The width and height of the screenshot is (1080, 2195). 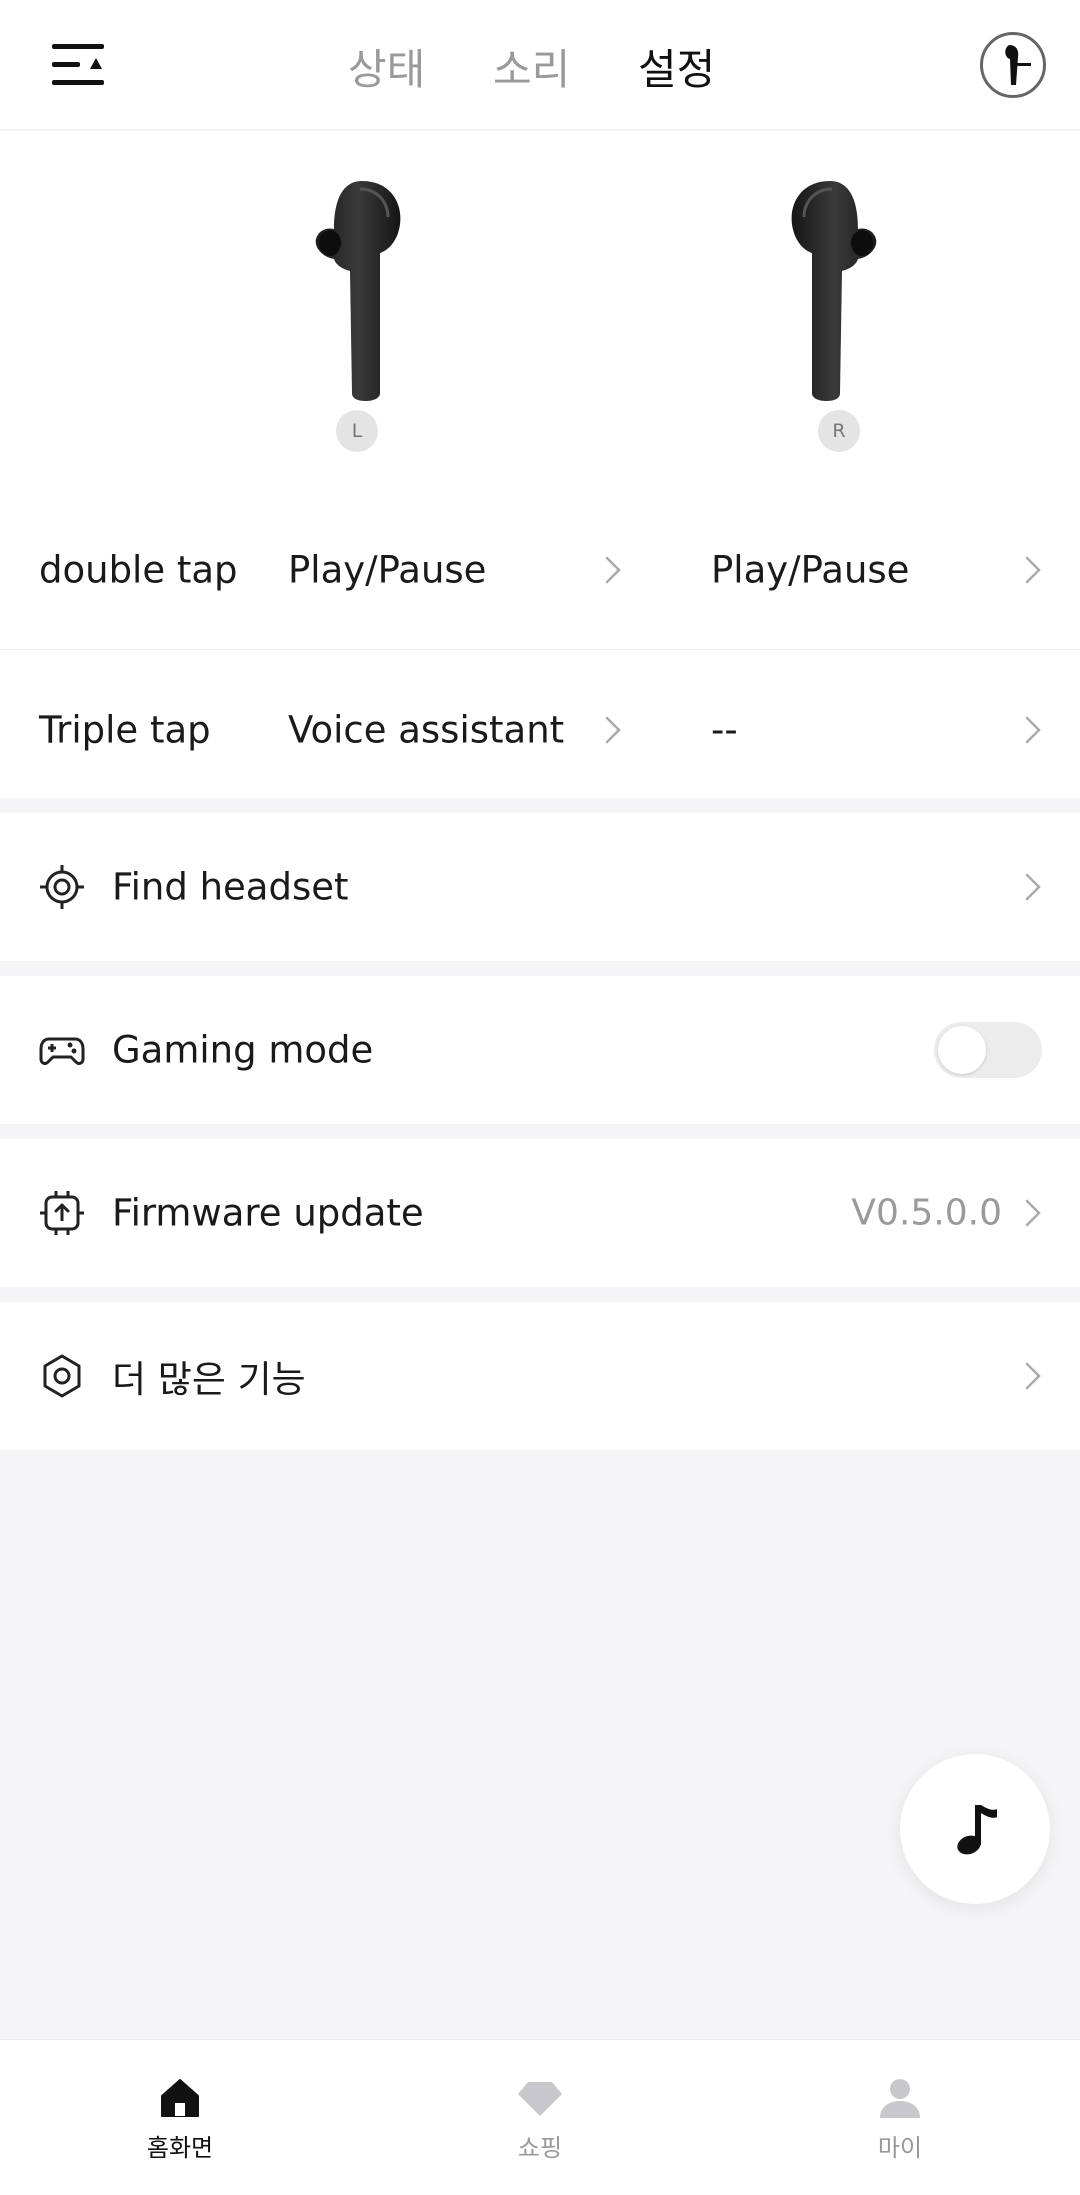 What do you see at coordinates (180, 2148) in the screenshot?
I see `nav-home-label: 홈화면` at bounding box center [180, 2148].